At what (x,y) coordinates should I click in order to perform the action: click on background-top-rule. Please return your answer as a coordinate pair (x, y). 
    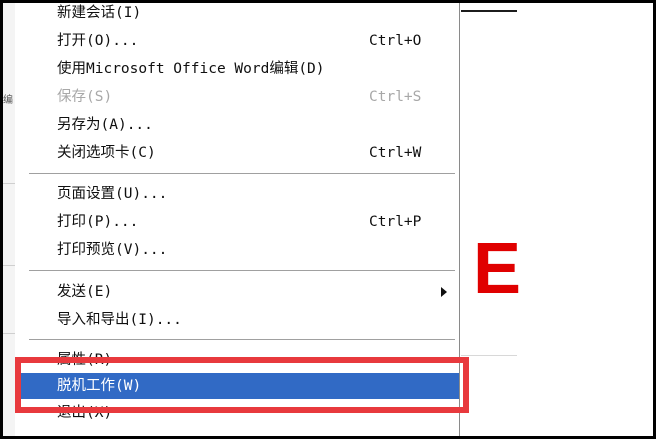
    Looking at the image, I should click on (489, 11).